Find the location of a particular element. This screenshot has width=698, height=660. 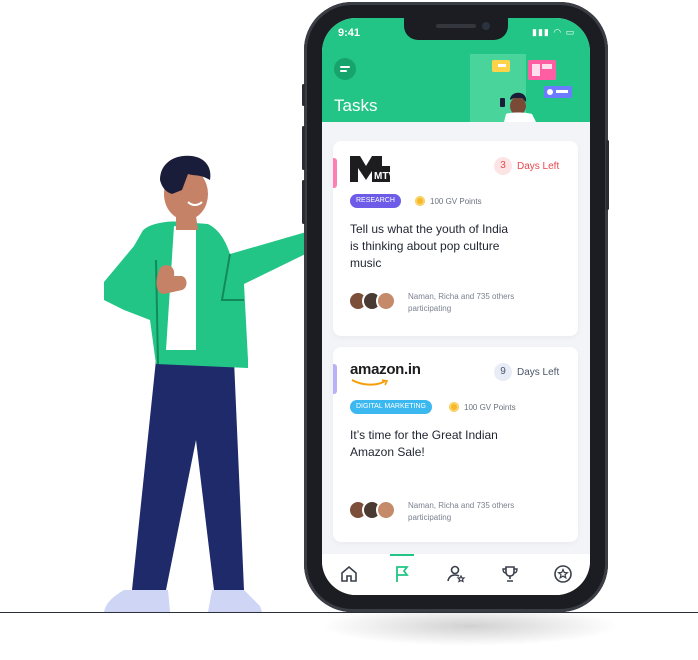

category-tag: Research is located at coordinates (375, 201).